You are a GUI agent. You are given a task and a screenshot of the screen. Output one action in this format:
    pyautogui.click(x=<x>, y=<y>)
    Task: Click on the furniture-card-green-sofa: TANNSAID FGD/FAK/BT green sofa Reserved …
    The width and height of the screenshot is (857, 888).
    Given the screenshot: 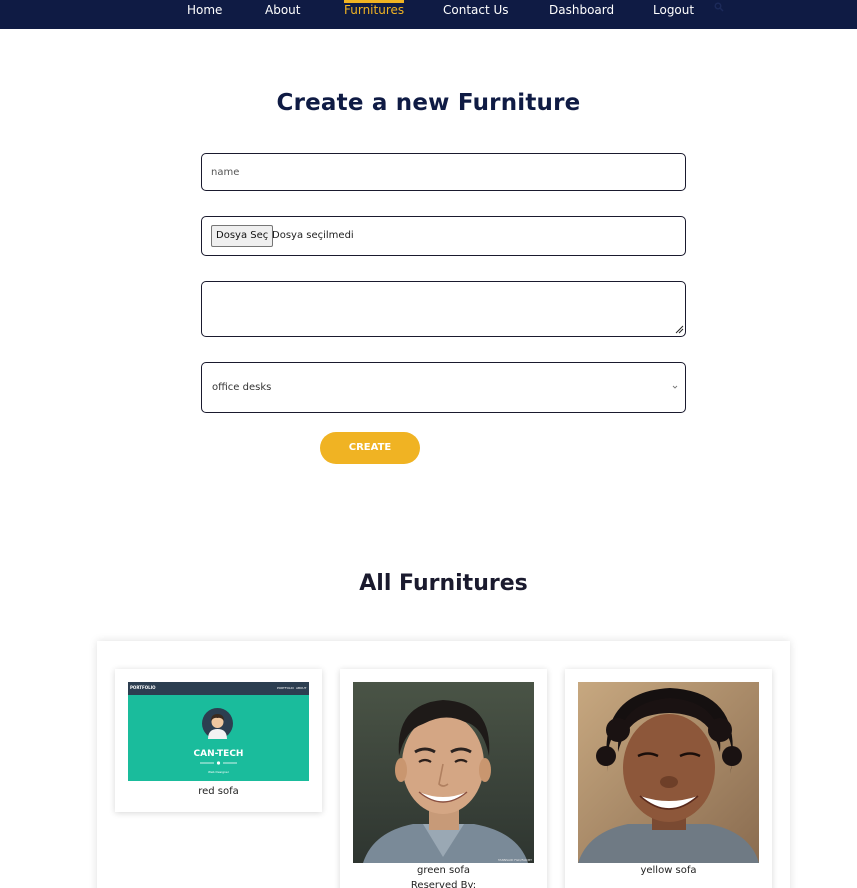 What is the action you would take?
    pyautogui.click(x=443, y=778)
    